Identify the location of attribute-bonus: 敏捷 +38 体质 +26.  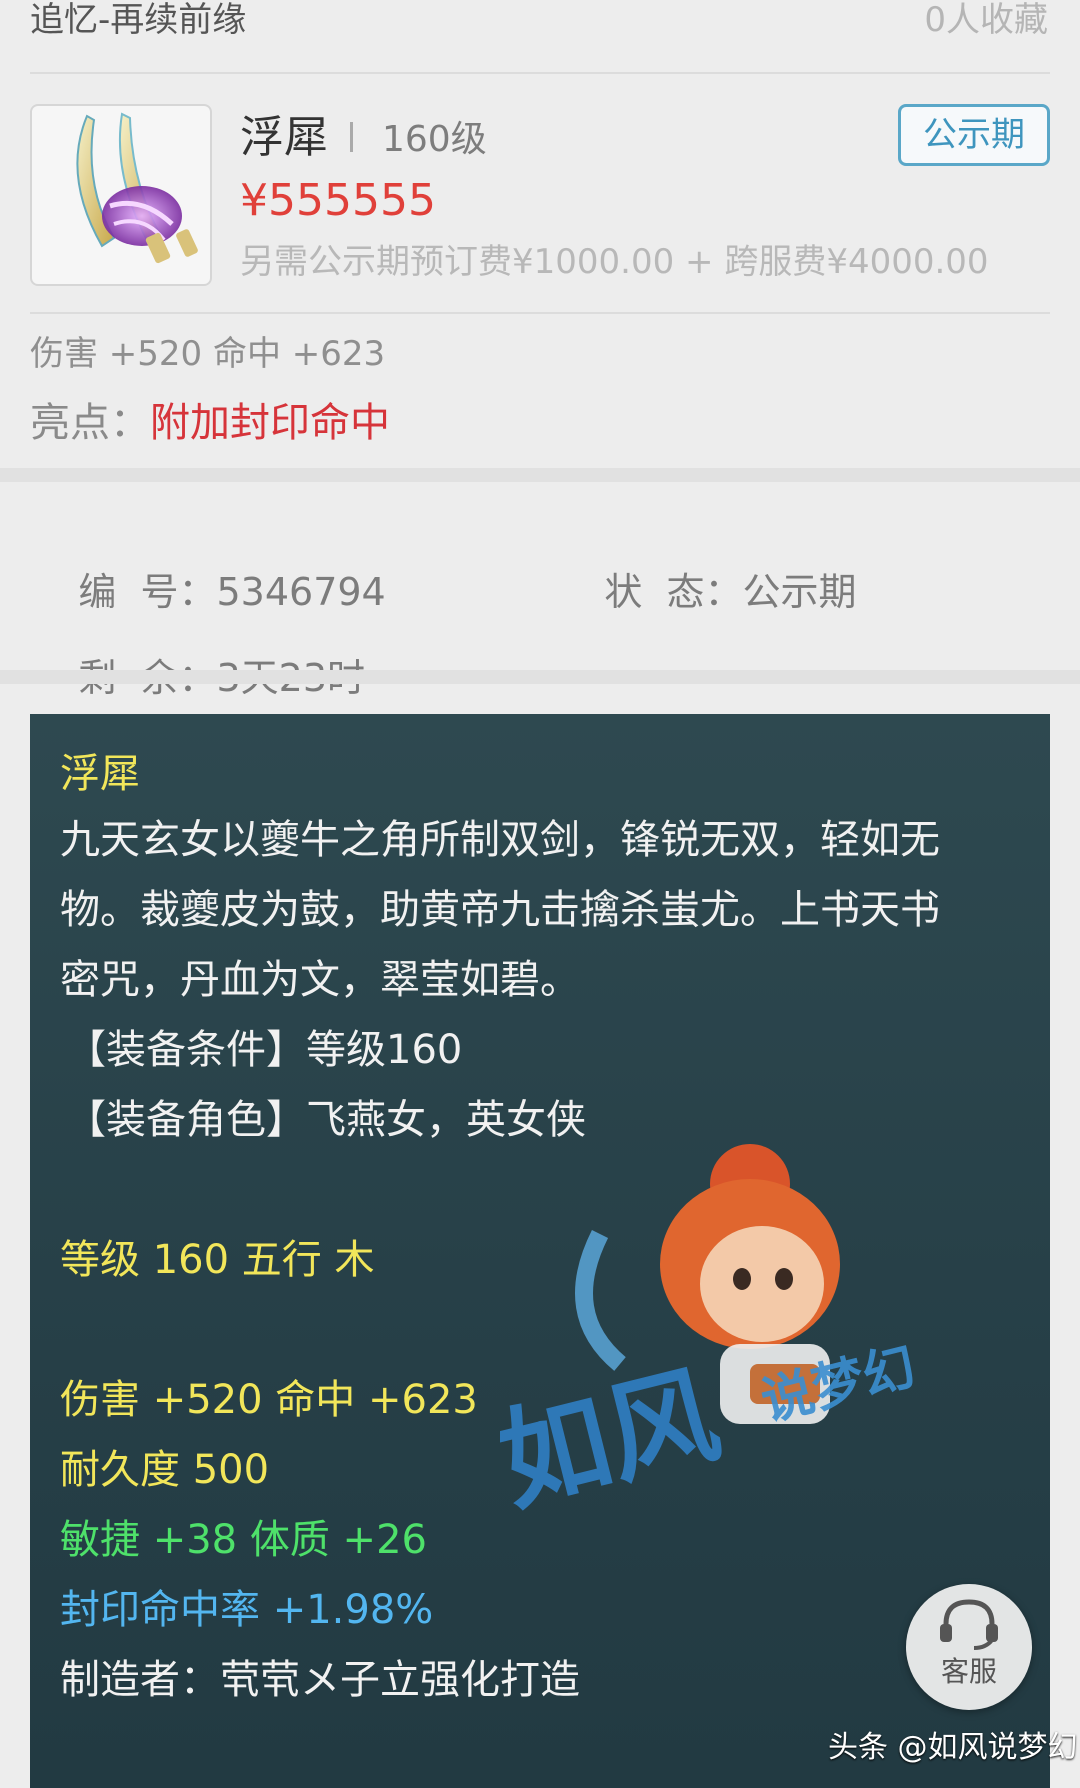
(243, 1540).